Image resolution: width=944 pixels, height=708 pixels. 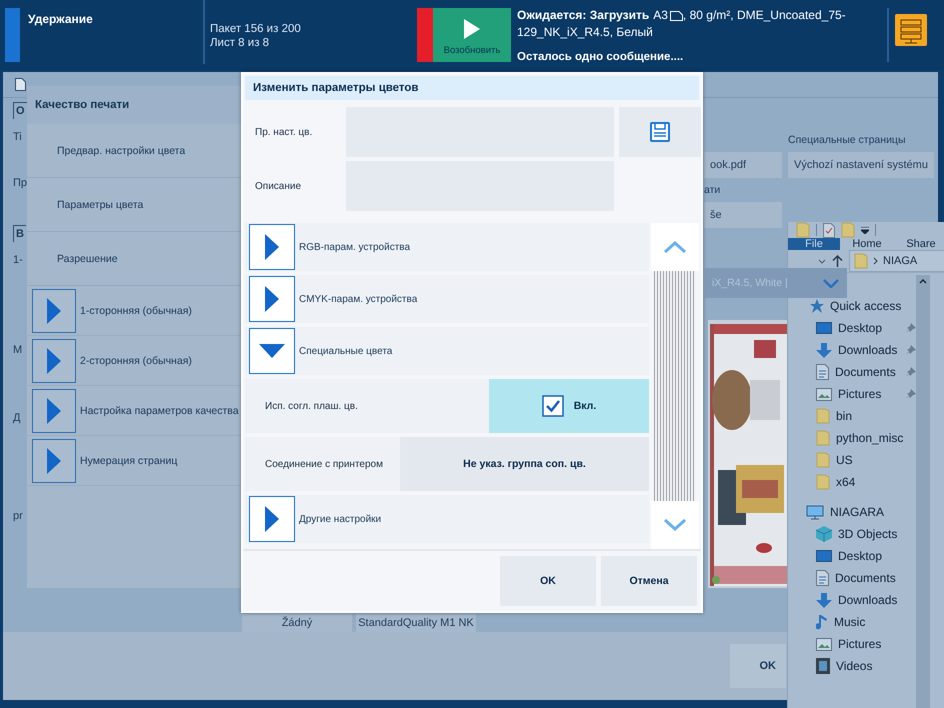 I want to click on scroll-track, so click(x=675, y=386).